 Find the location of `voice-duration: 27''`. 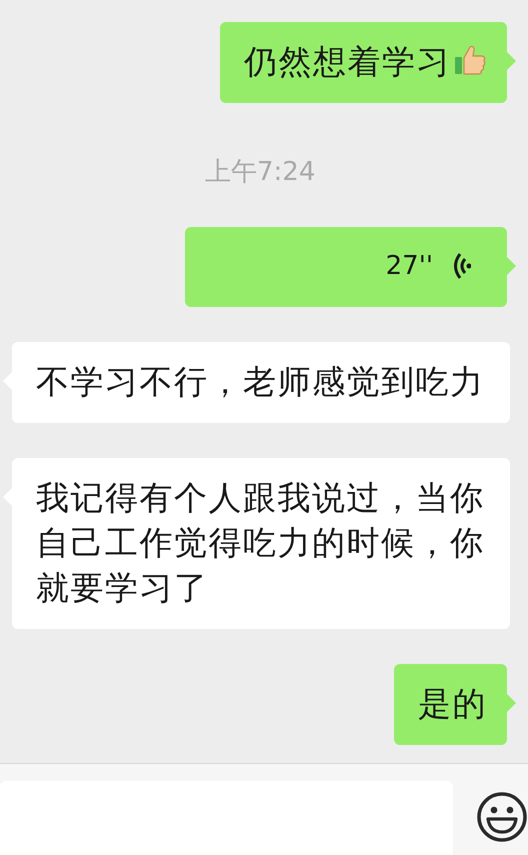

voice-duration: 27'' is located at coordinates (409, 266).